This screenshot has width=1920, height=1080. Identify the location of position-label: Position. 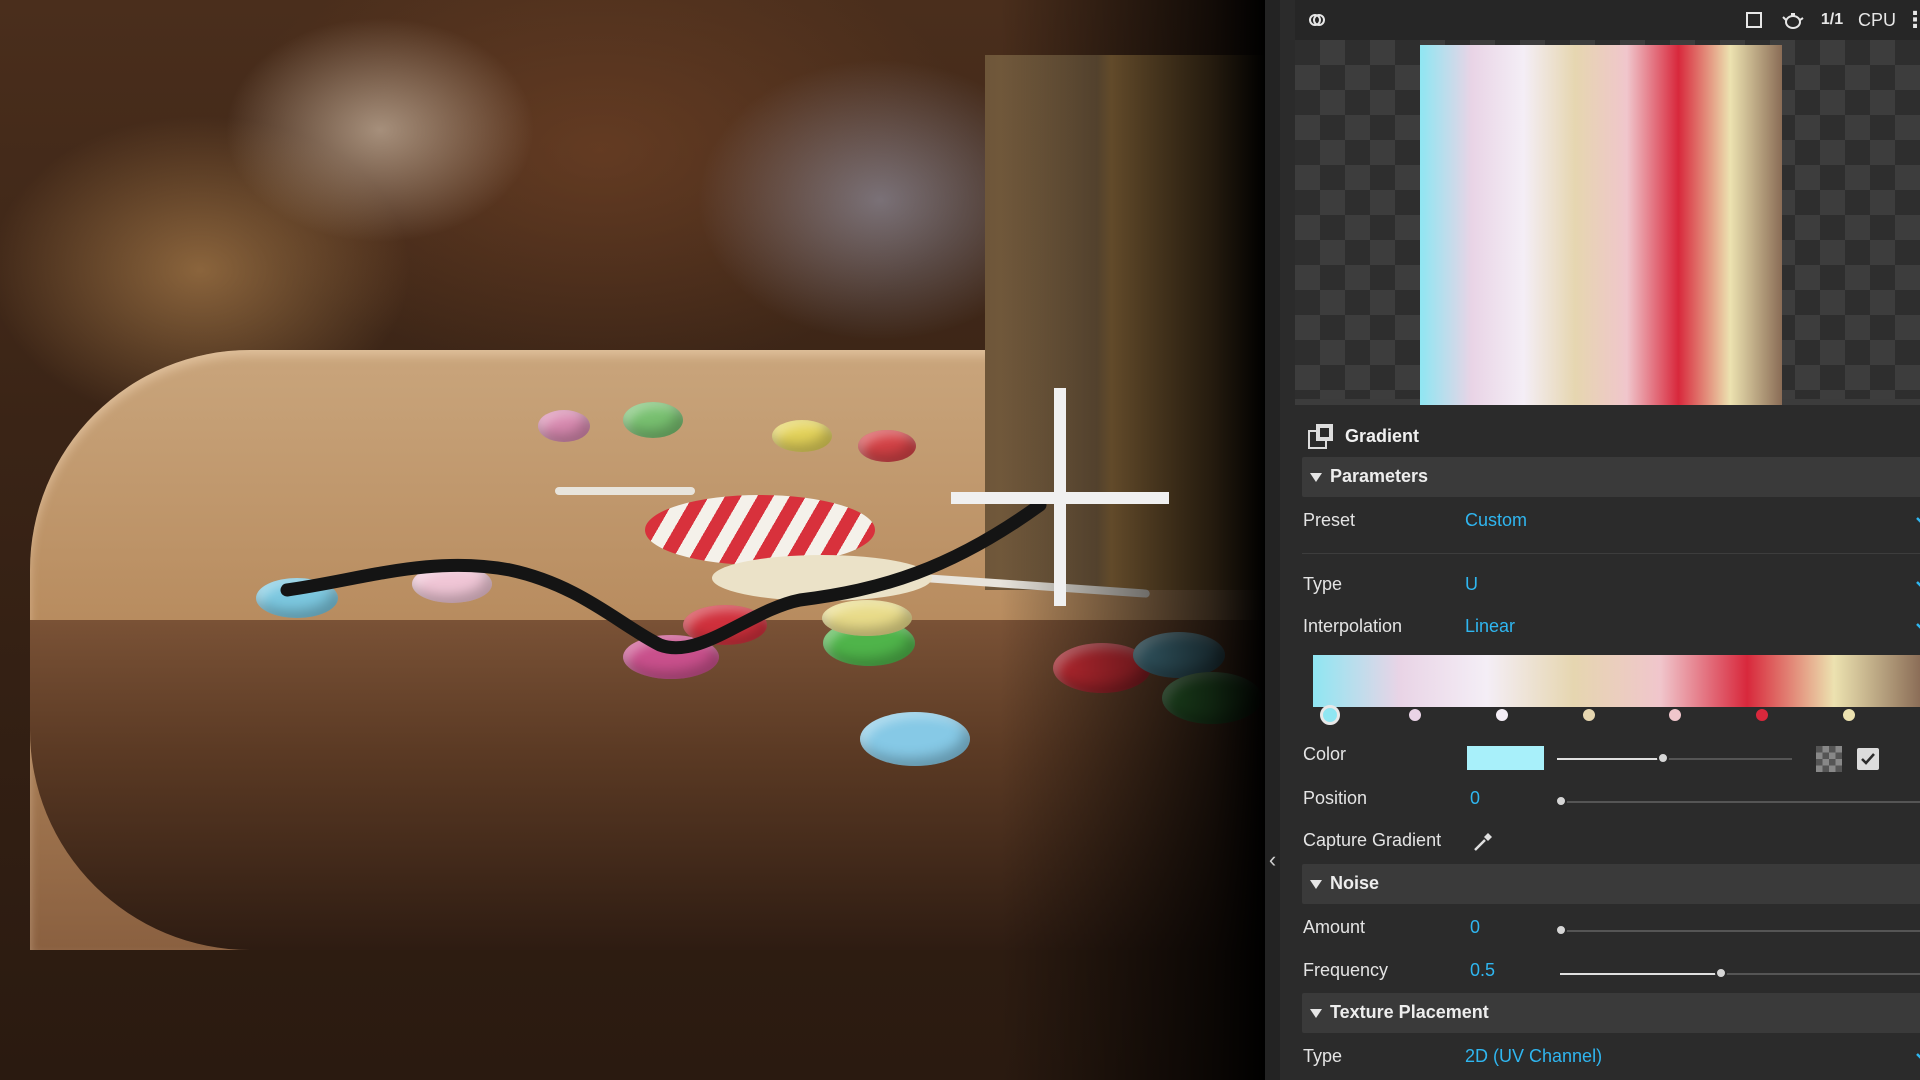
(1335, 798).